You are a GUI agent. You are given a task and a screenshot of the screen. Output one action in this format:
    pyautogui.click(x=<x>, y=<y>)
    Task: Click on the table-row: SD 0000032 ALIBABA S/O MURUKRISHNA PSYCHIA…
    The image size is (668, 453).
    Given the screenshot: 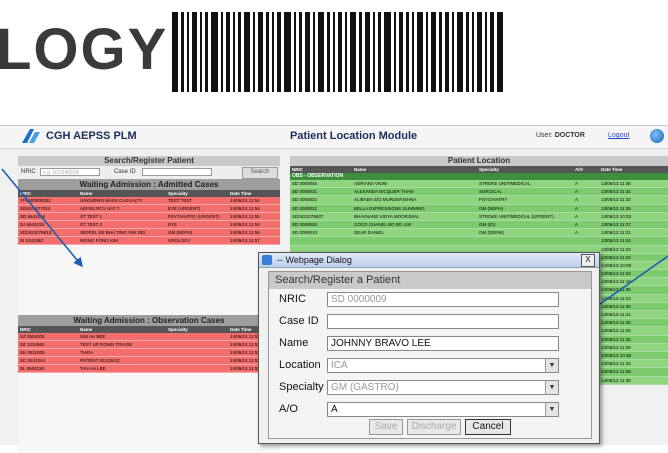 What is the action you would take?
    pyautogui.click(x=479, y=200)
    